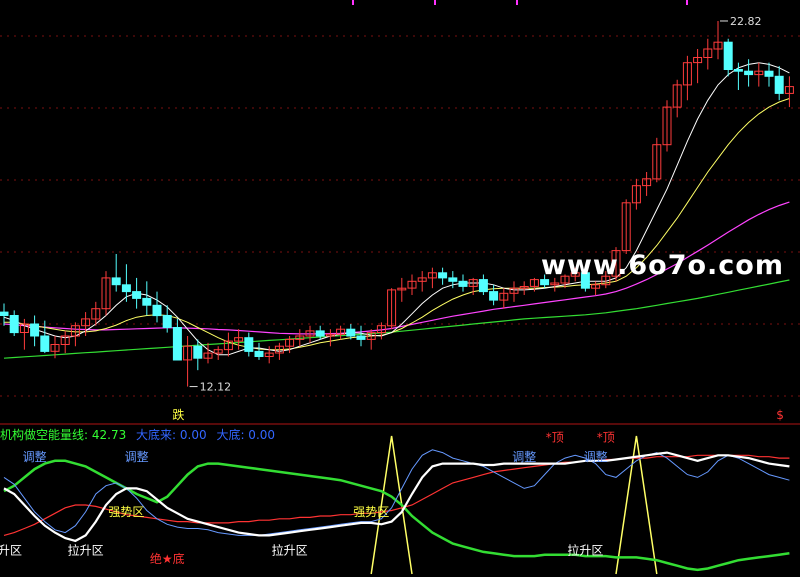  What do you see at coordinates (171, 435) in the screenshot?
I see `indicator-value-dadilai: 大底来: 0.00` at bounding box center [171, 435].